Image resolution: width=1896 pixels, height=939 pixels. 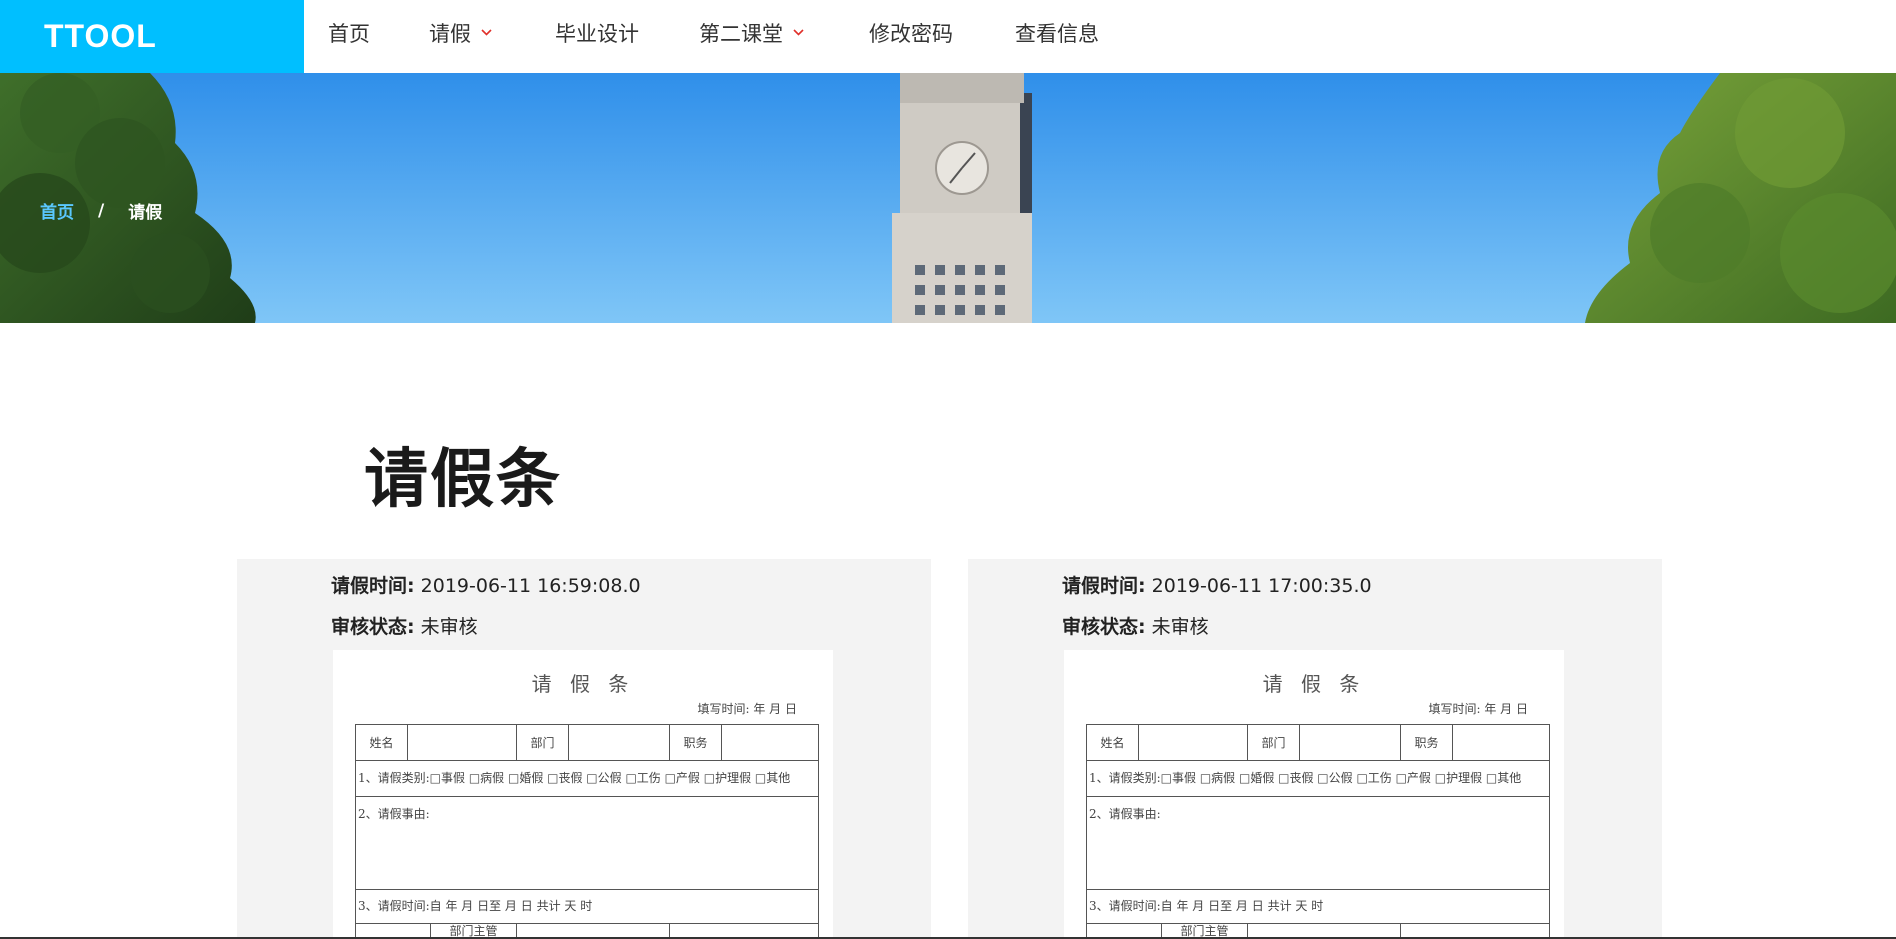 I want to click on nav-item-leave: 请假, so click(x=460, y=36).